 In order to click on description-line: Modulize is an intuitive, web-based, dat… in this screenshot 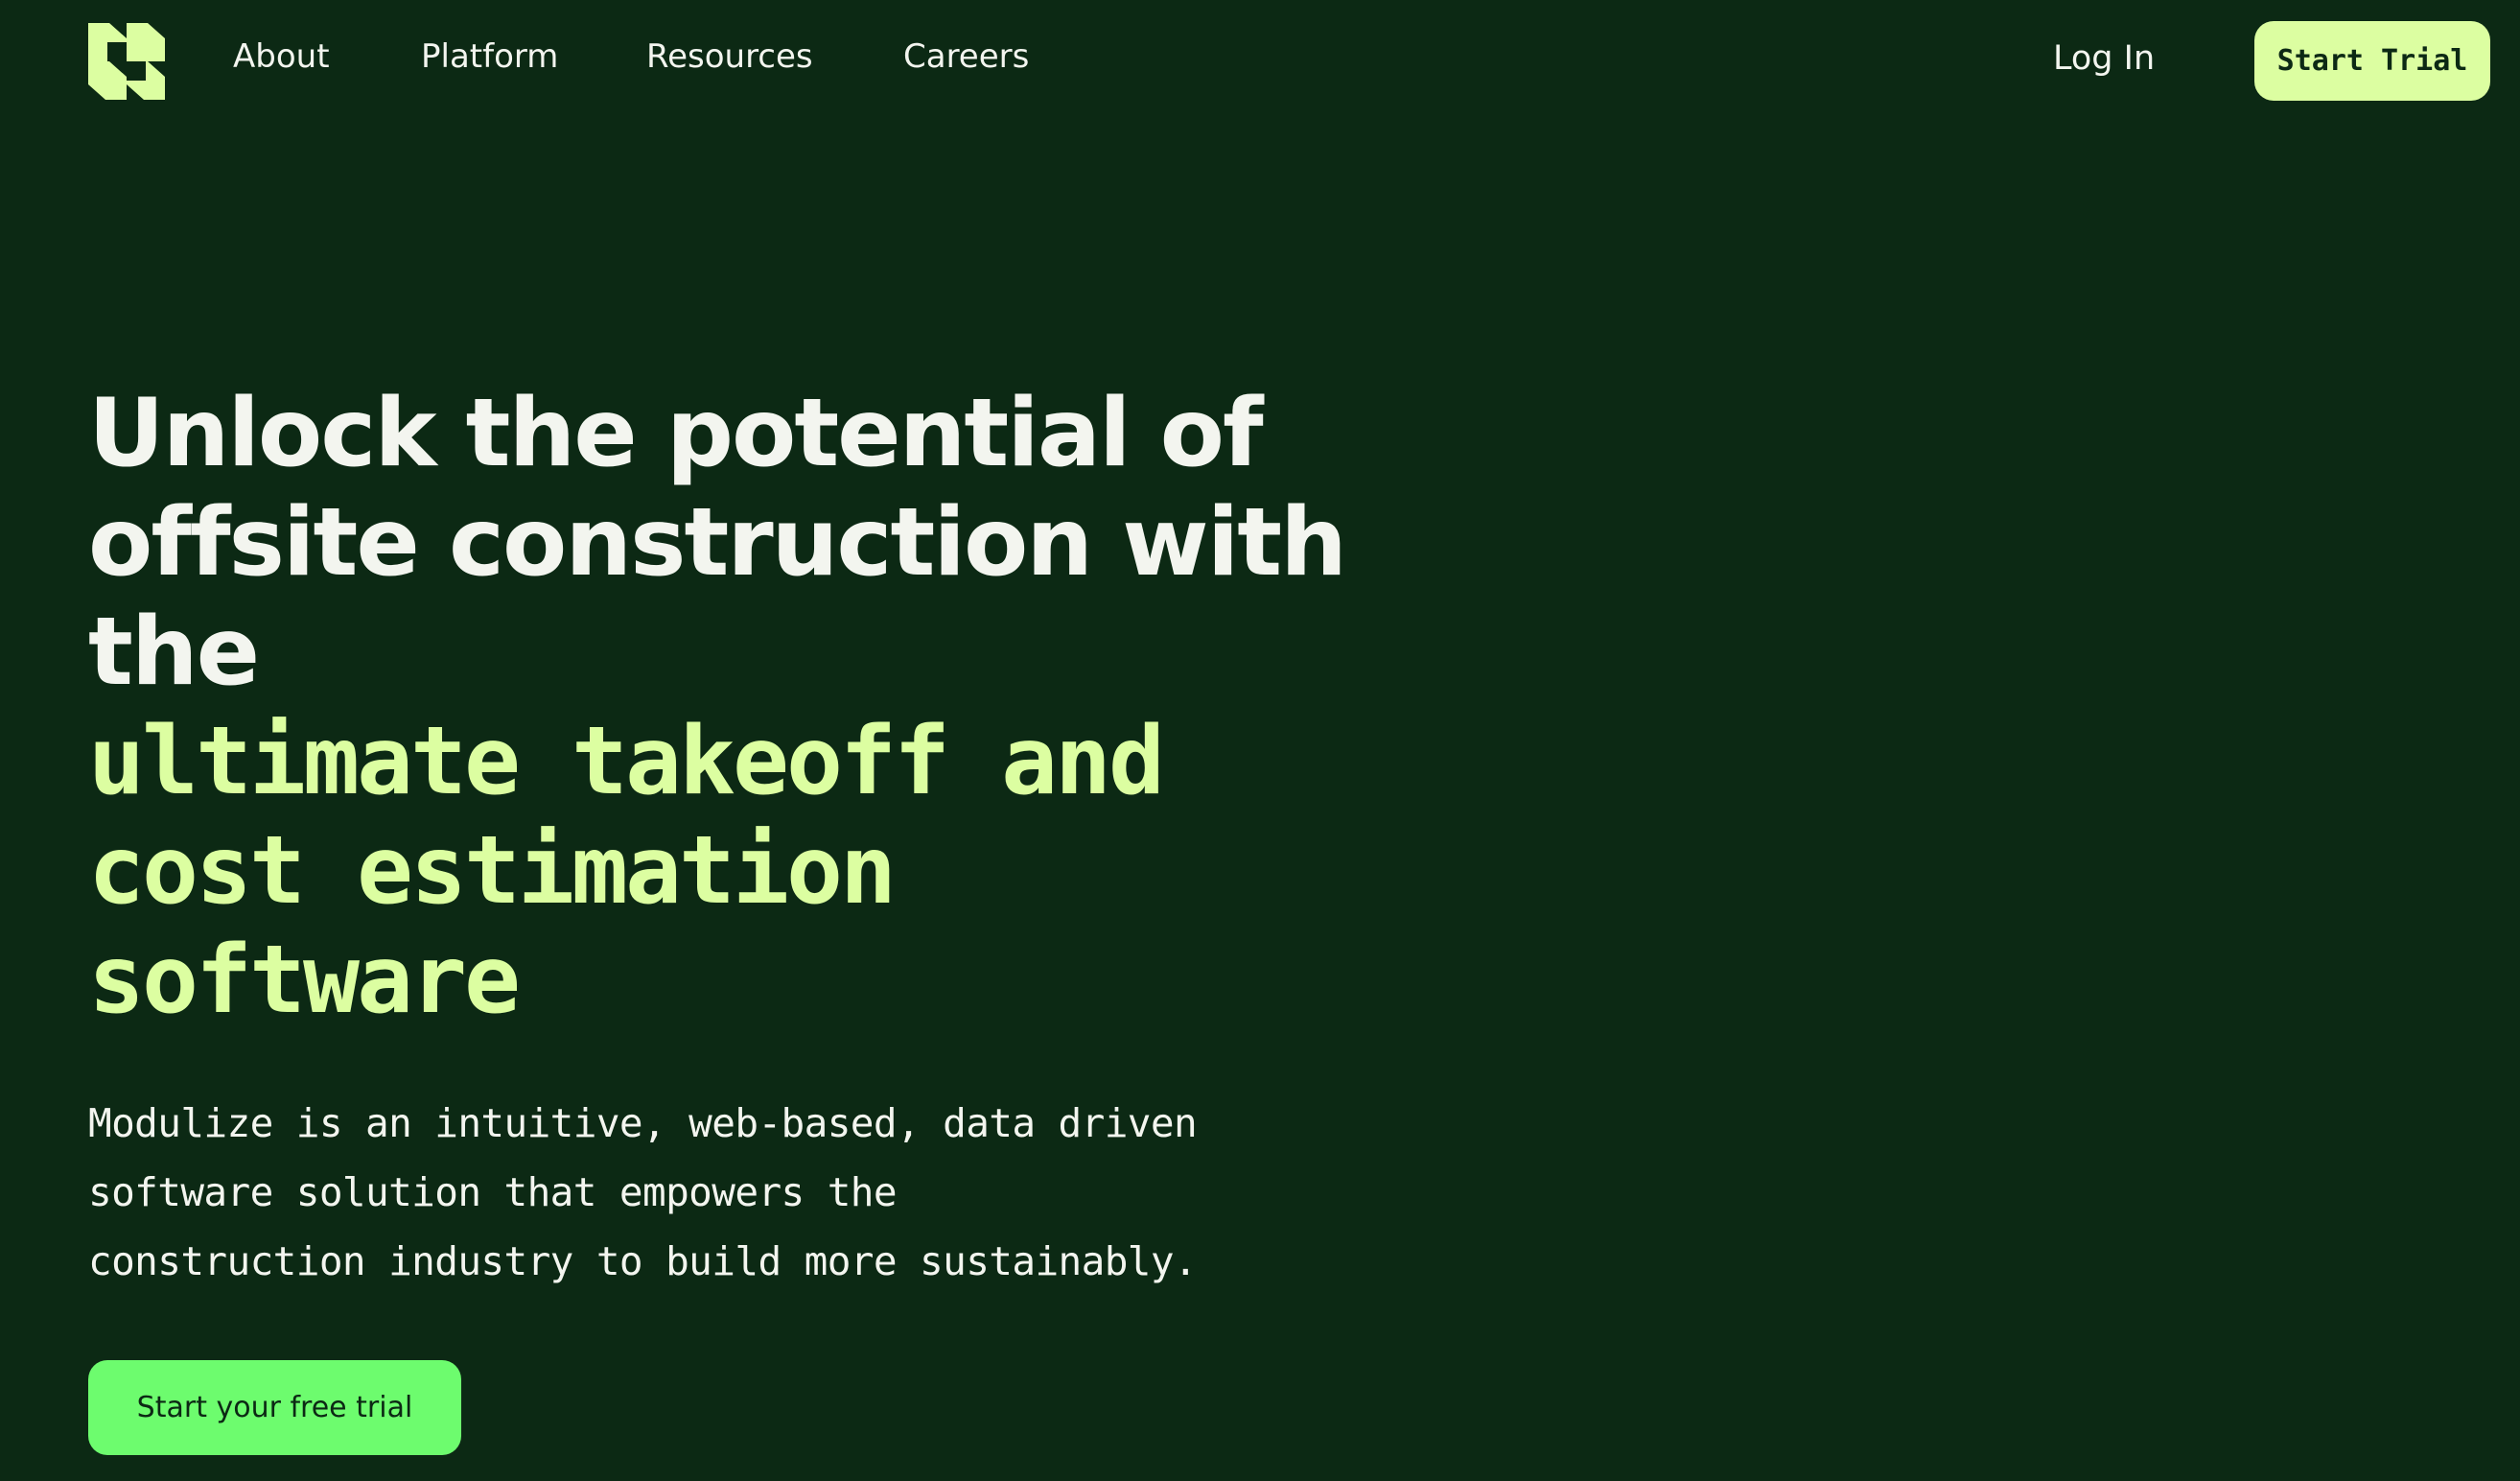, I will do `click(643, 1123)`.